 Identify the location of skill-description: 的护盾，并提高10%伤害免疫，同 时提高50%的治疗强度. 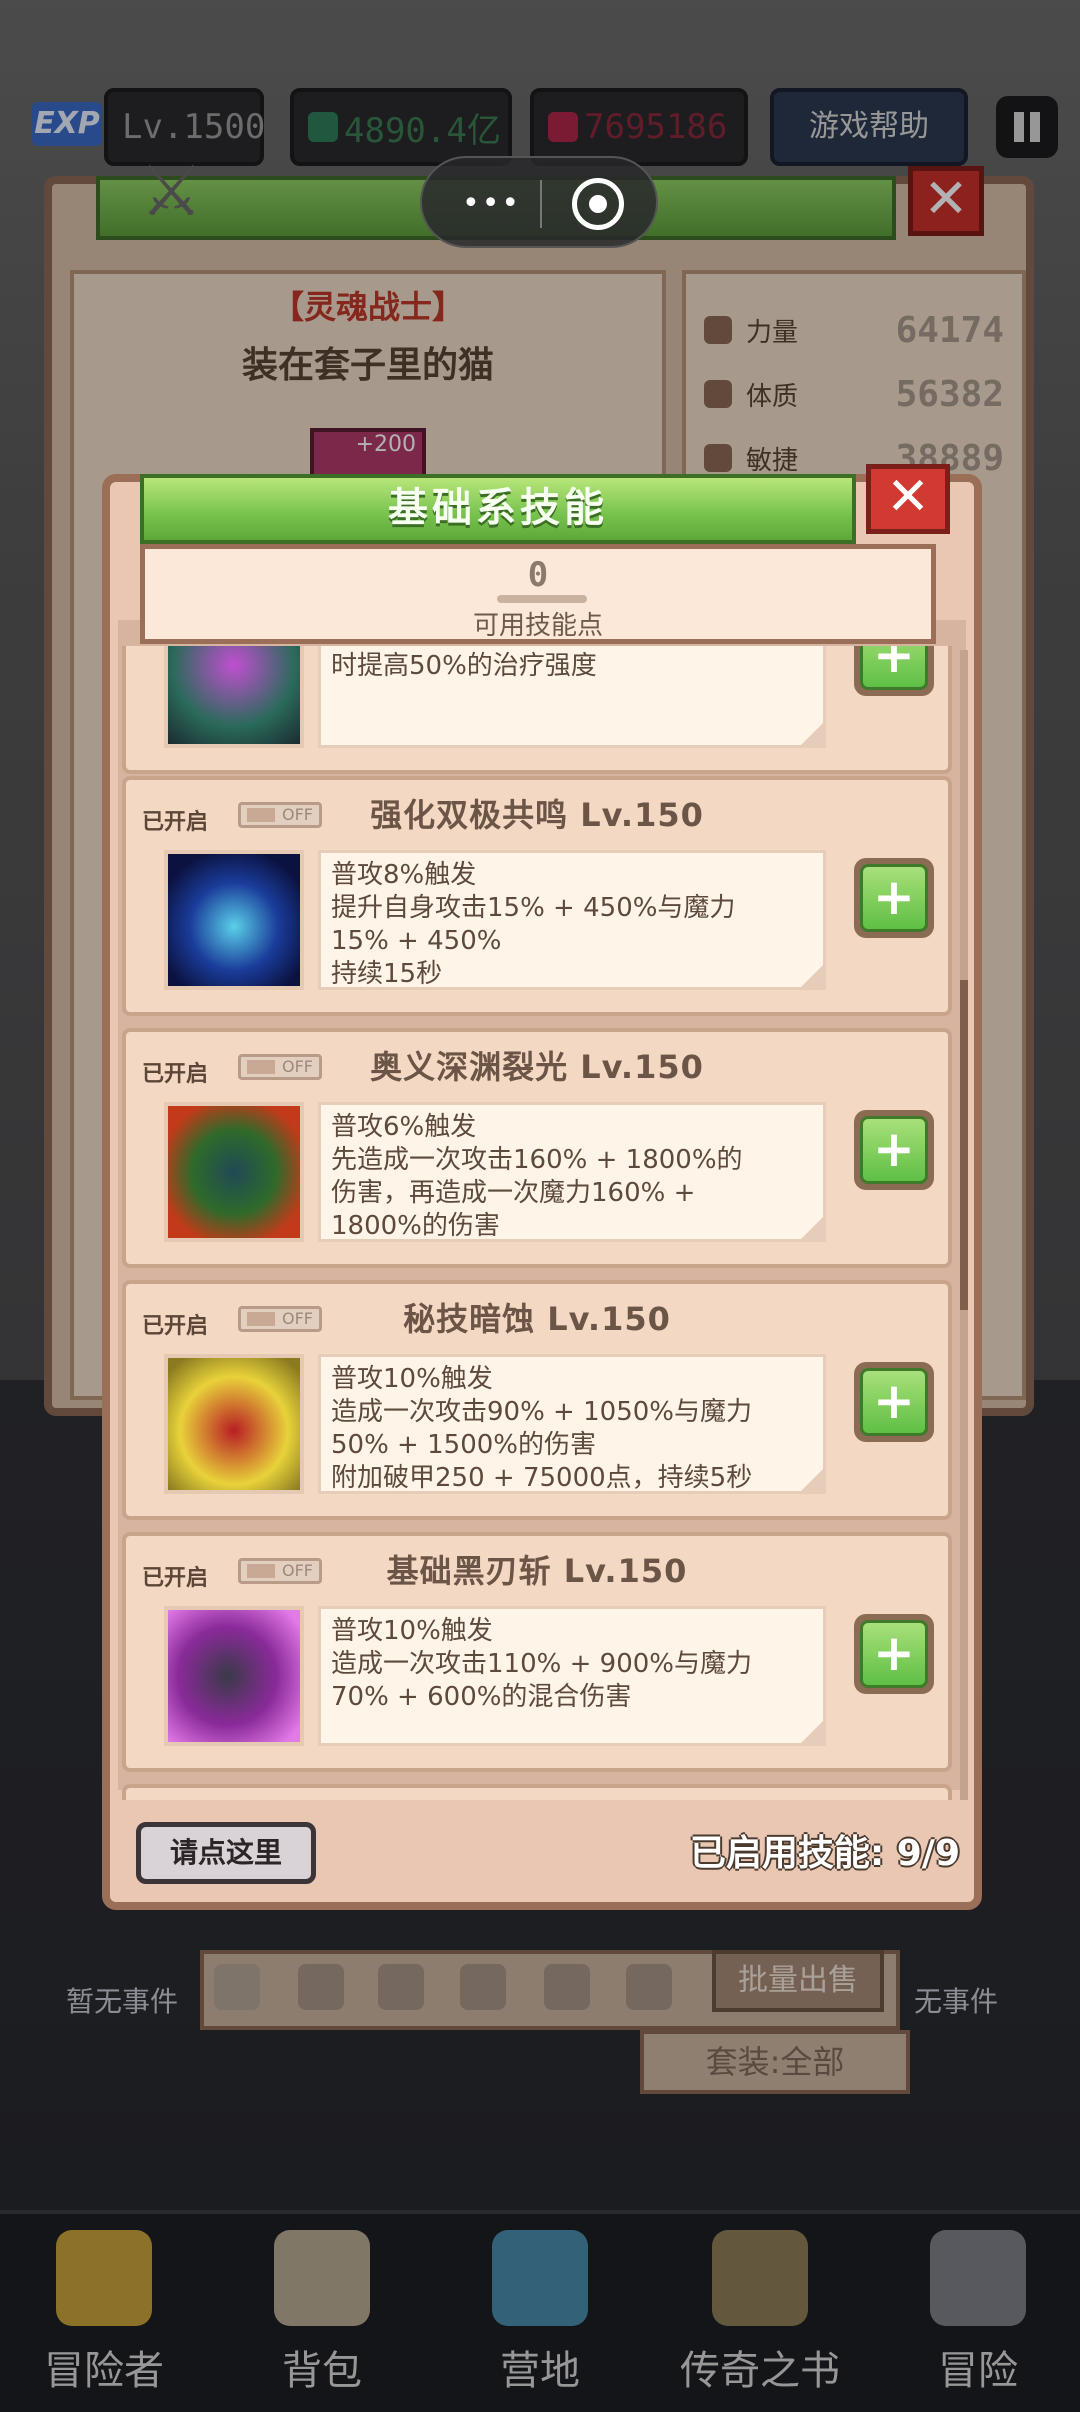
(572, 697).